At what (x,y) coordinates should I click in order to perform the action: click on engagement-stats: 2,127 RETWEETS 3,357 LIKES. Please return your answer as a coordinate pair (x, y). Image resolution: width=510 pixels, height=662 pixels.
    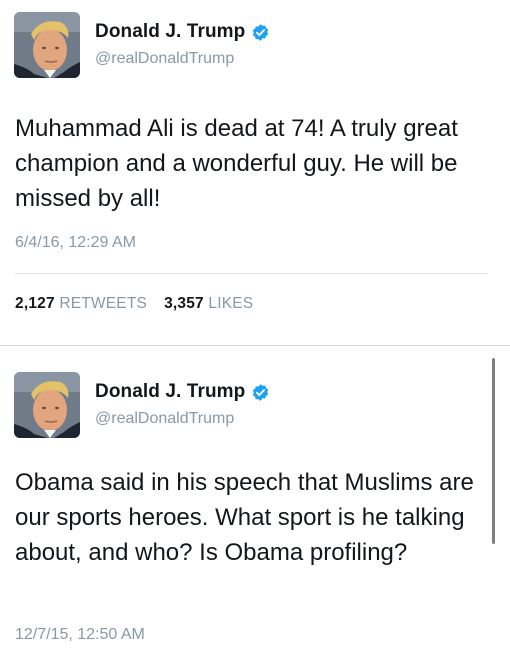
    Looking at the image, I should click on (134, 304).